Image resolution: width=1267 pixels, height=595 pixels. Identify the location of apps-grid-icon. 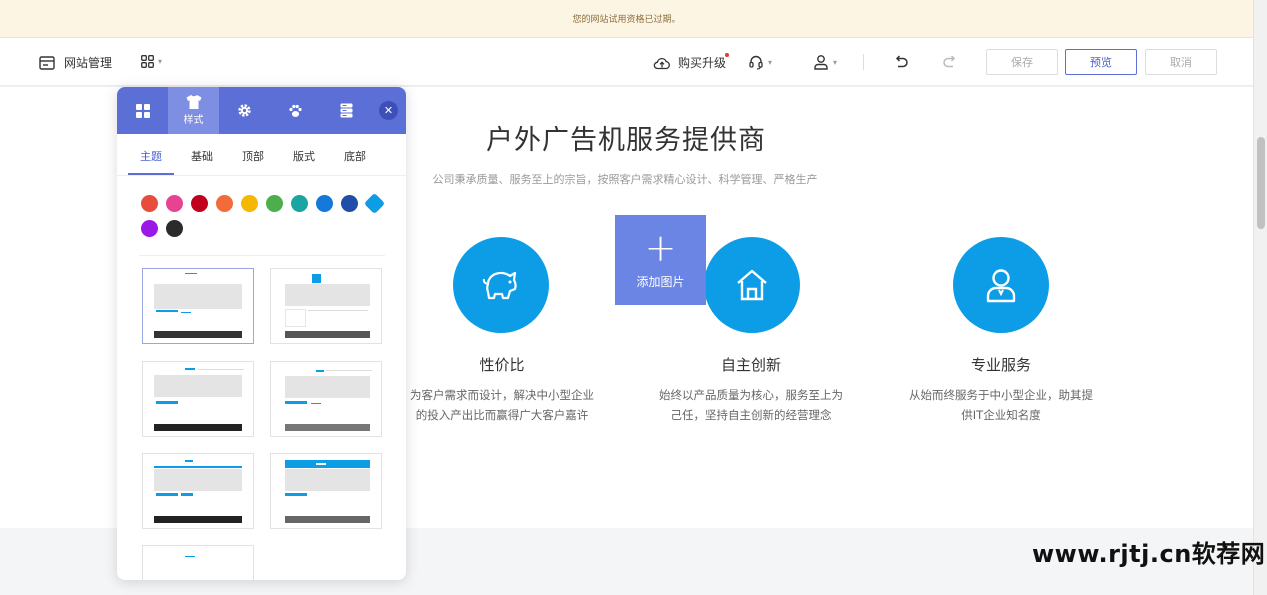
(147, 61).